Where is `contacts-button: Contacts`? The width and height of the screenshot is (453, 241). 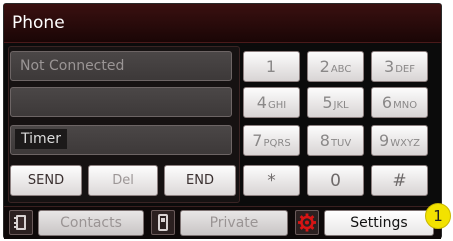 contacts-button: Contacts is located at coordinates (91, 223).